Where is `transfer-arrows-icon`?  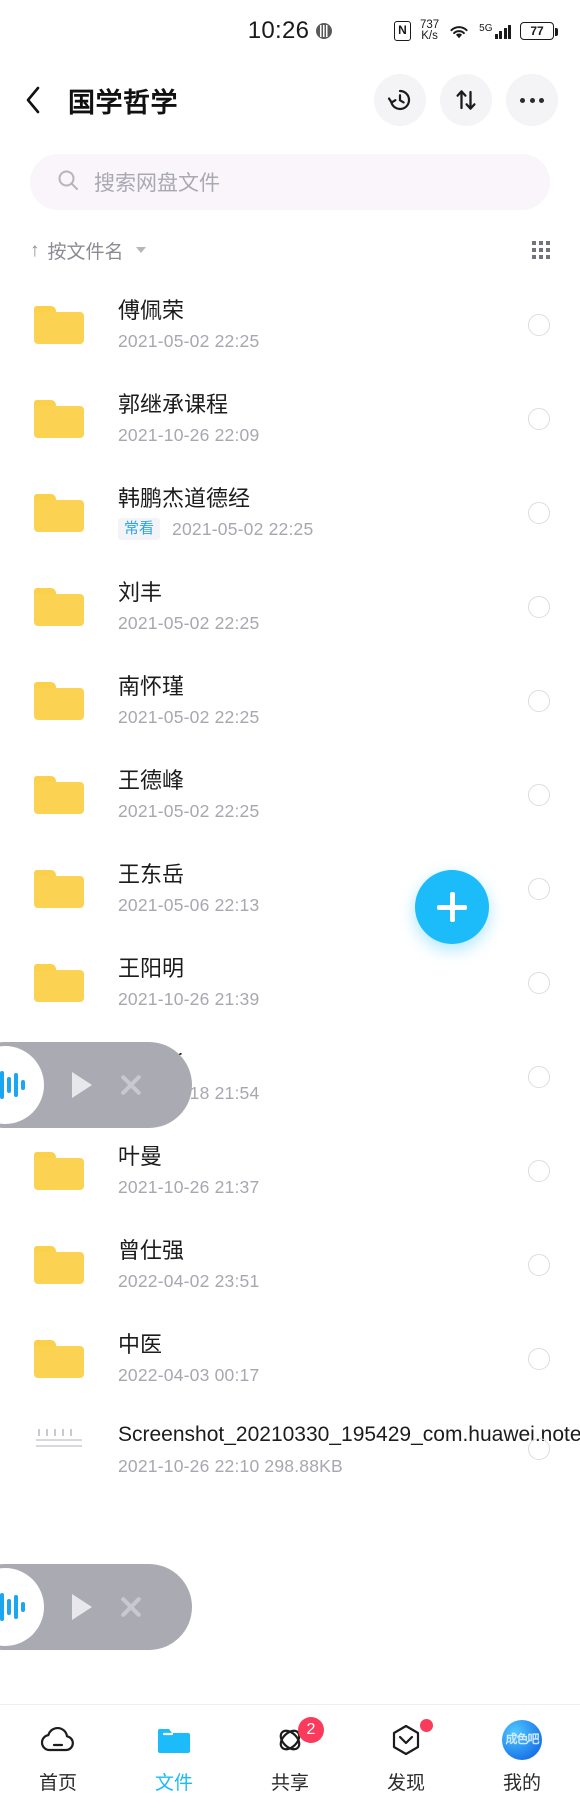 transfer-arrows-icon is located at coordinates (466, 100).